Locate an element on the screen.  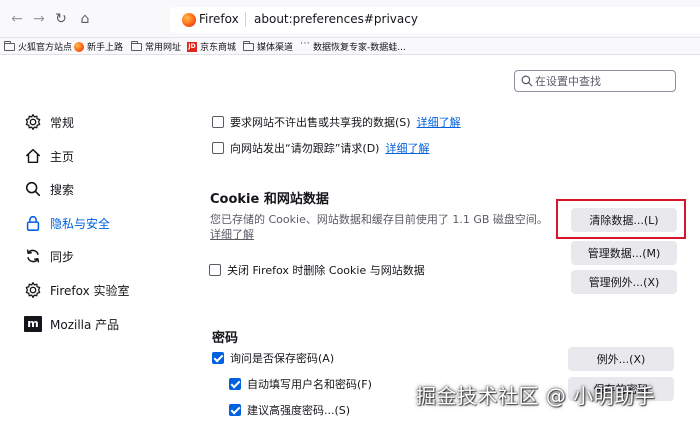
autofill-setting: 自动填写用户名和密码(F) is located at coordinates (300, 384).